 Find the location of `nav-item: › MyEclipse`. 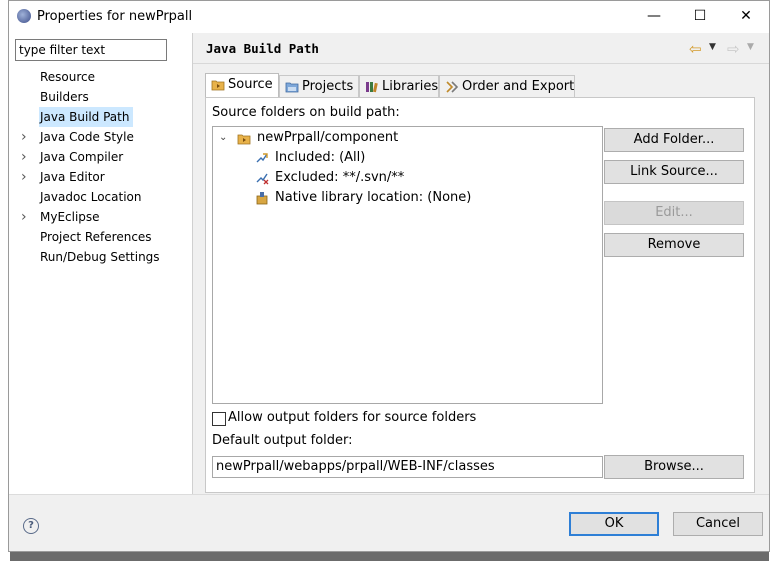

nav-item: › MyEclipse is located at coordinates (100, 217).